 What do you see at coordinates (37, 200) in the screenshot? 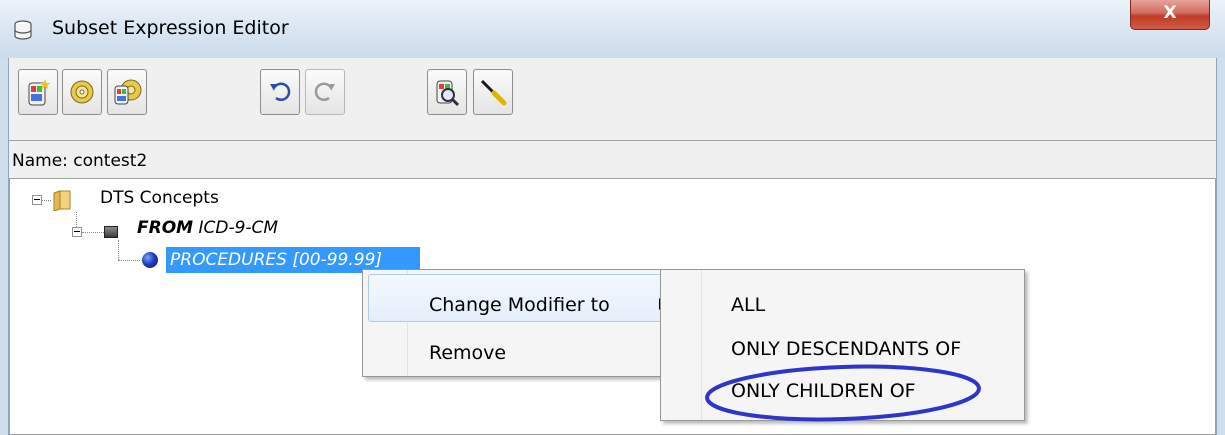
I see `collapse-root-icon` at bounding box center [37, 200].